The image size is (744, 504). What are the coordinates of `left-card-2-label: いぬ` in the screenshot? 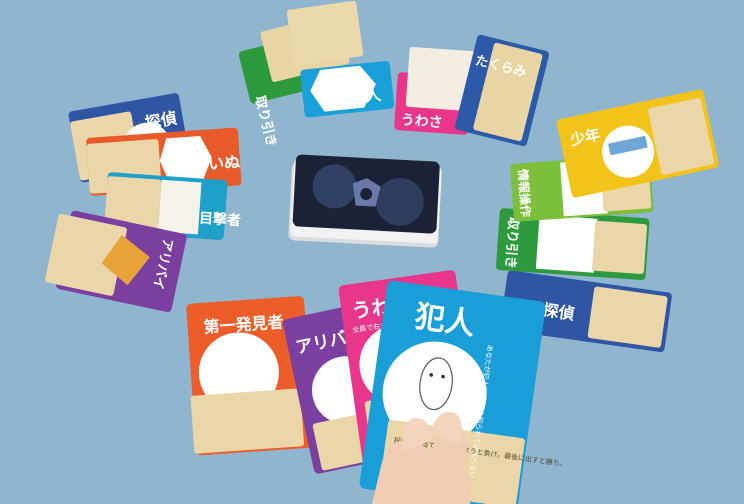 It's located at (223, 162).